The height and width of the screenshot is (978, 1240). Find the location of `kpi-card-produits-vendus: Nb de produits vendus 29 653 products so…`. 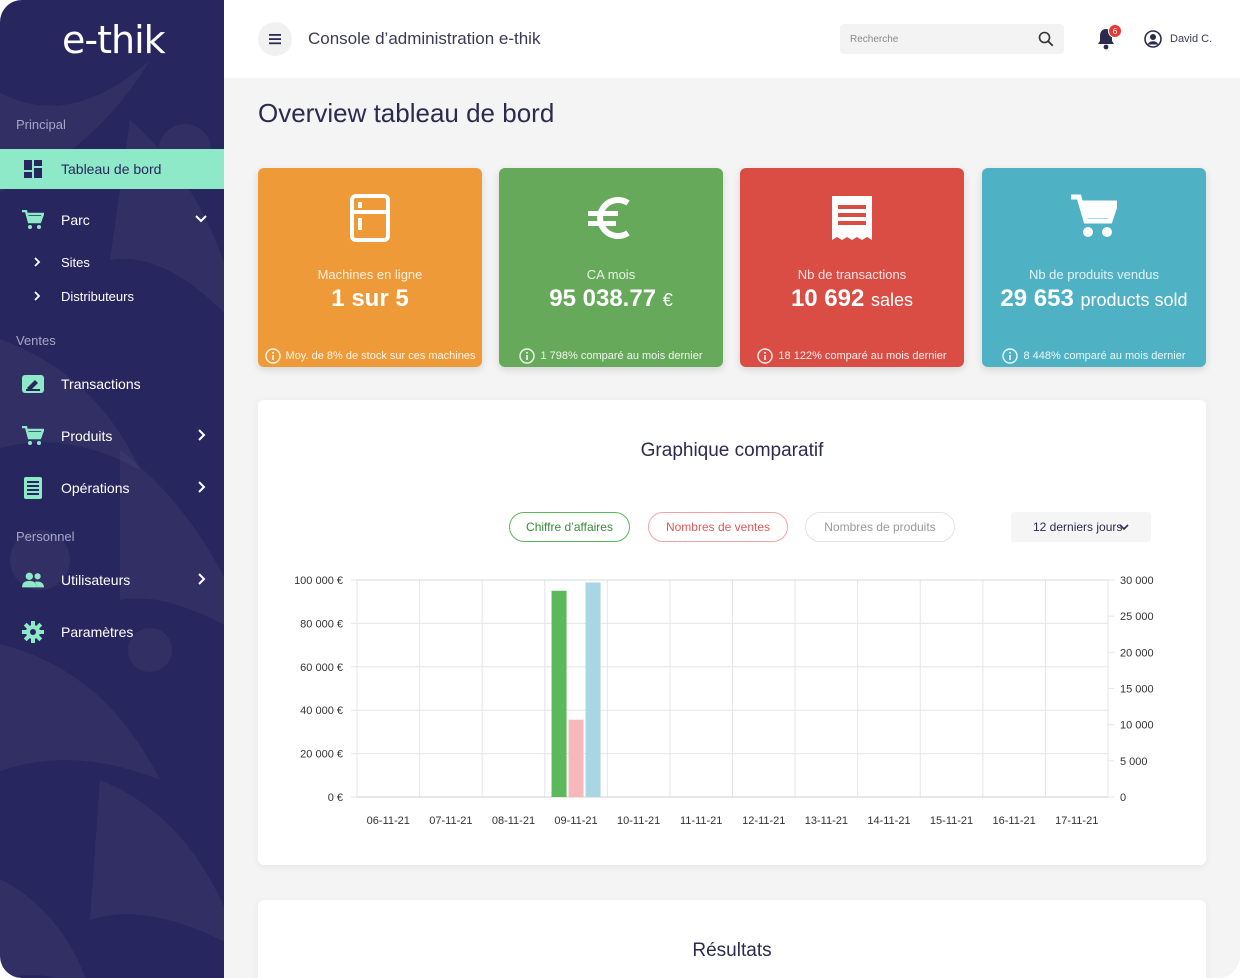

kpi-card-produits-vendus: Nb de produits vendus 29 653 products so… is located at coordinates (1094, 267).